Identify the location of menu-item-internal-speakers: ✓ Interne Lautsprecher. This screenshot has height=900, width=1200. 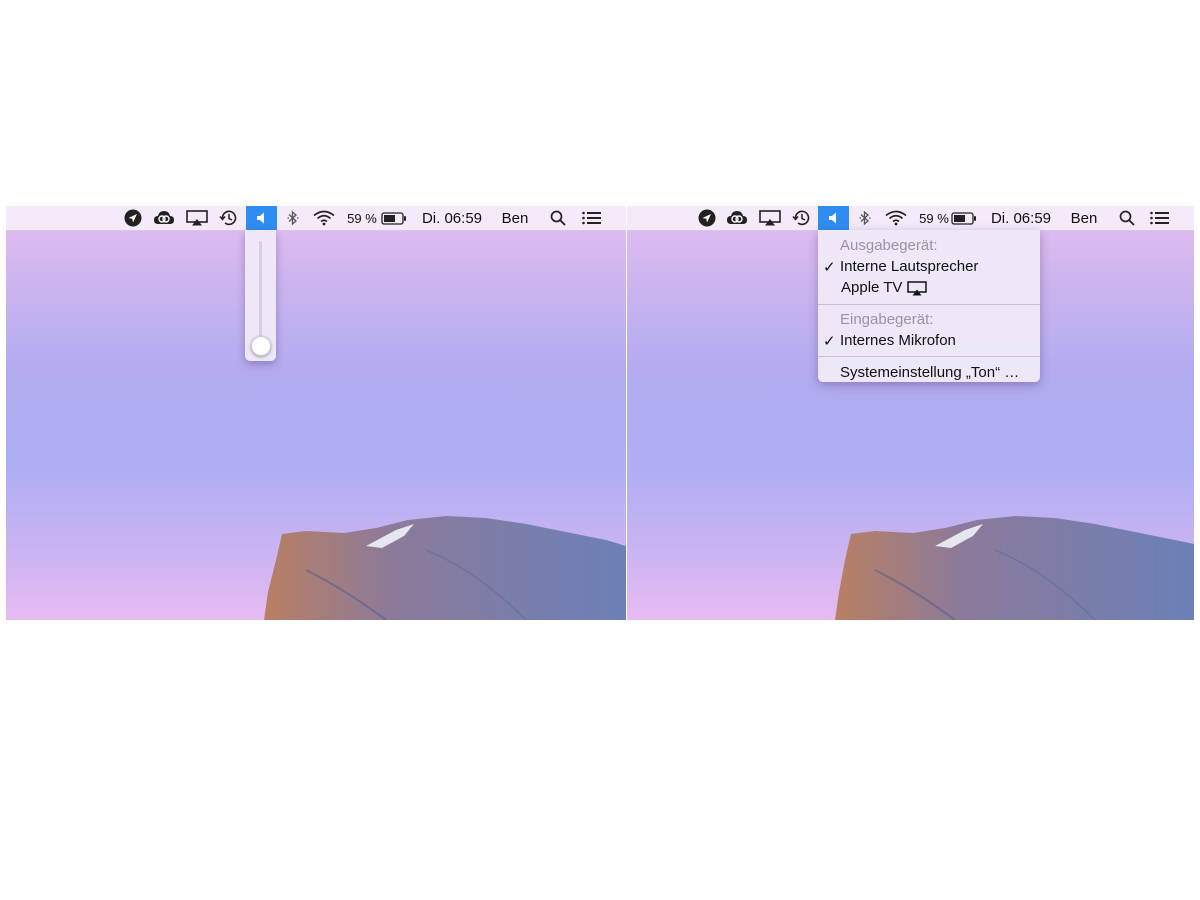
(929, 267).